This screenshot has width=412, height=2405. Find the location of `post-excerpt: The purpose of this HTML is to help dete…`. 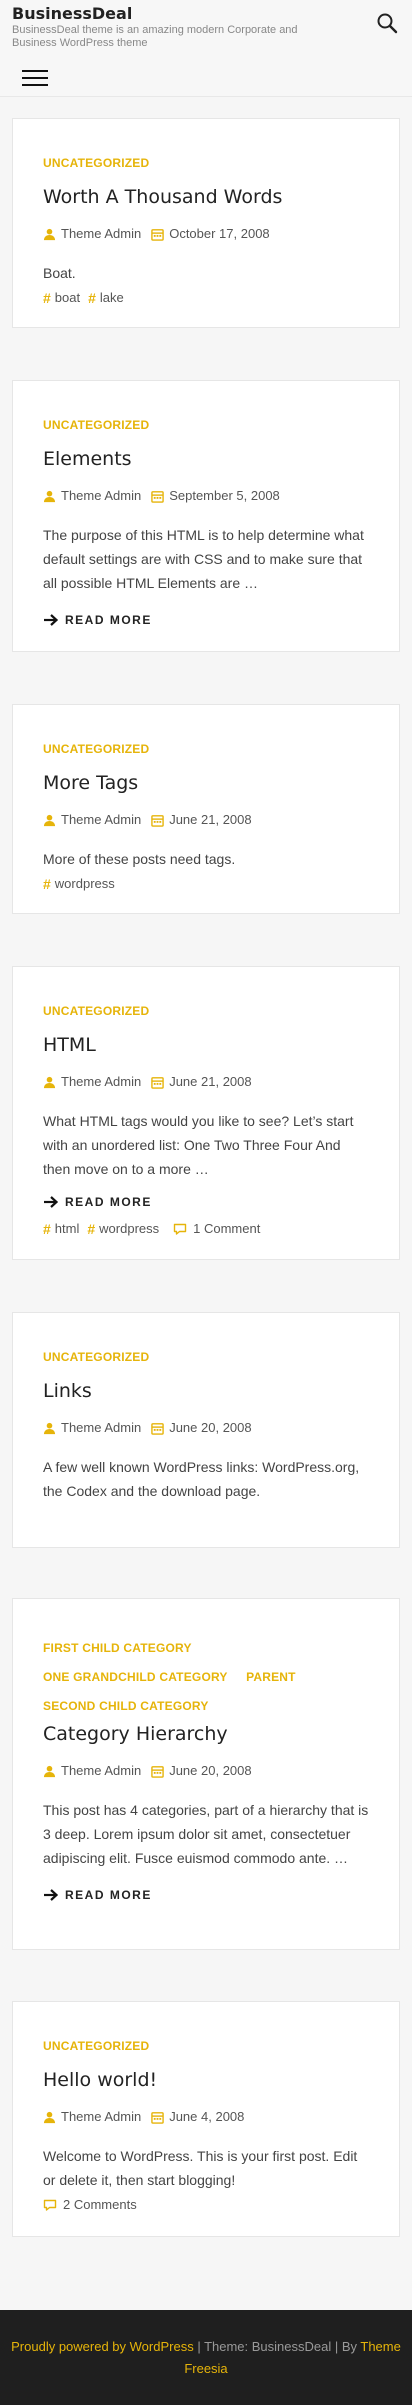

post-excerpt: The purpose of this HTML is to help dete… is located at coordinates (203, 559).